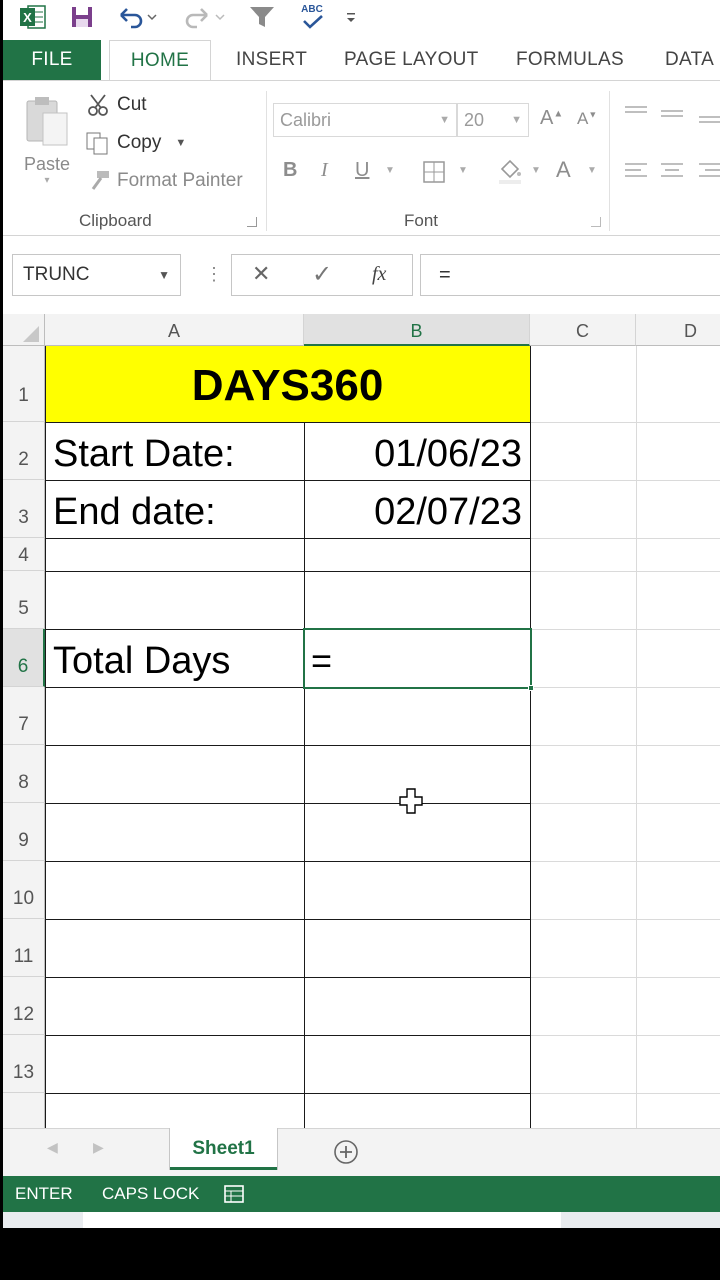  Describe the element at coordinates (324, 170) in the screenshot. I see `italic-button: I` at that location.